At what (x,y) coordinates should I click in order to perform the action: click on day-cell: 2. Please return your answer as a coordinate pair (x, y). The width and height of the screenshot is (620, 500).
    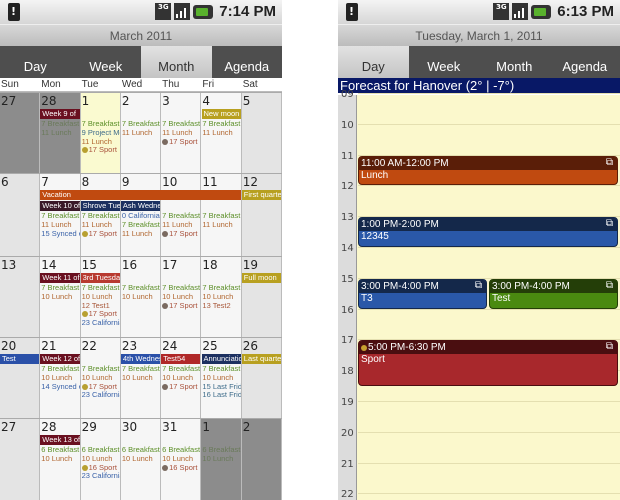
    Looking at the image, I should click on (261, 459).